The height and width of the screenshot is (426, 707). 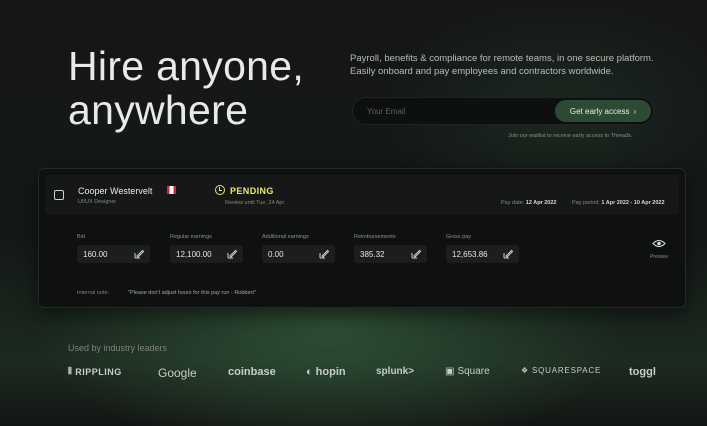 I want to click on field-value: 12,100.00, so click(x=194, y=254).